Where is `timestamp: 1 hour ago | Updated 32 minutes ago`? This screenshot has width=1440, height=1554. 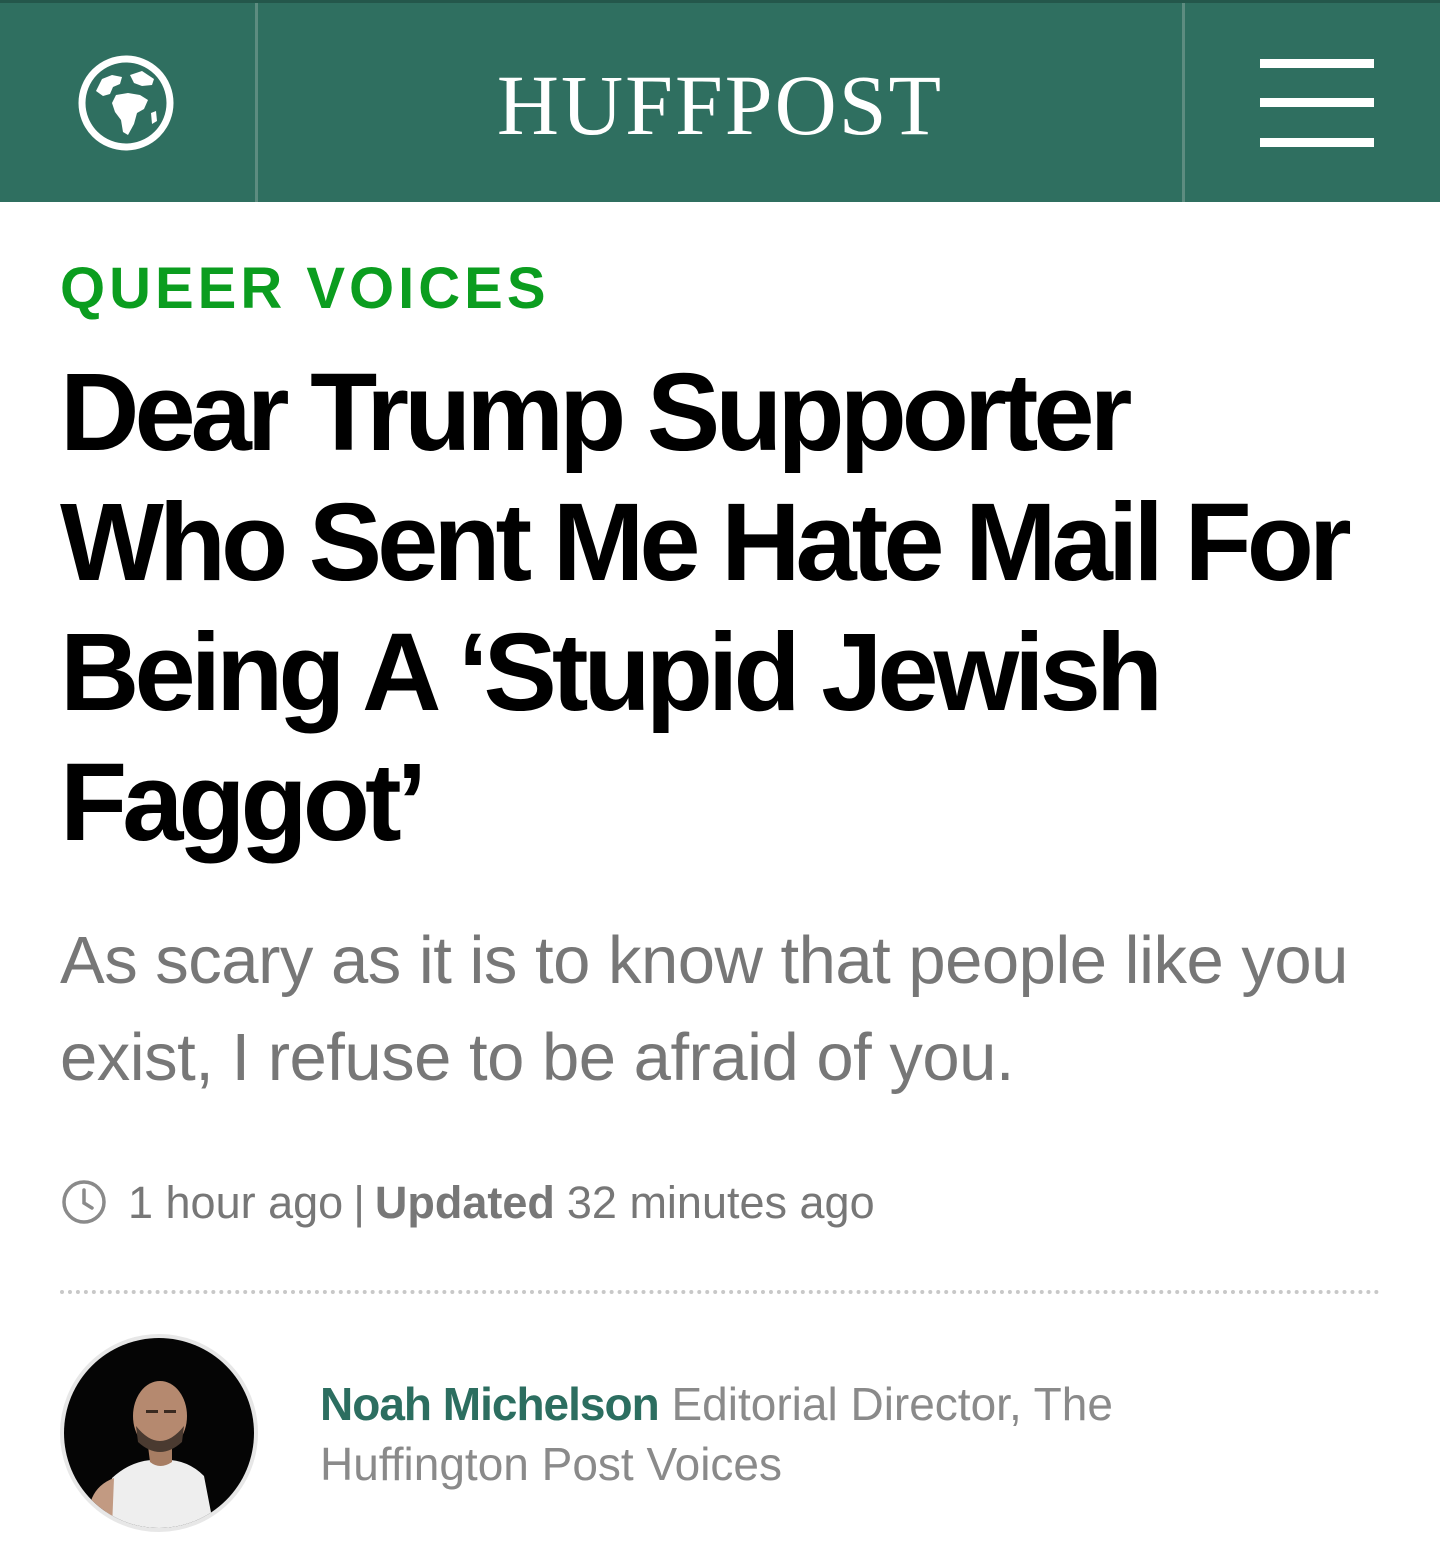 timestamp: 1 hour ago | Updated 32 minutes ago is located at coordinates (720, 1202).